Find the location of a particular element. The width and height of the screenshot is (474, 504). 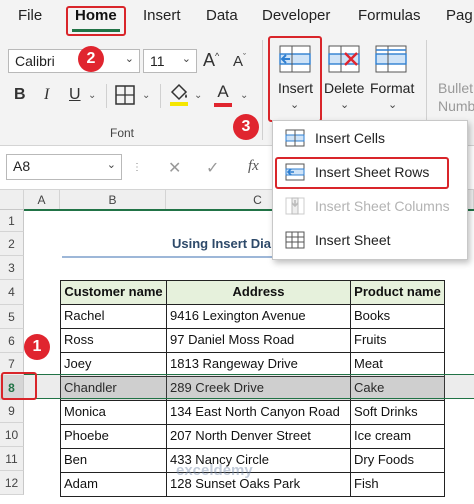

borders-icon is located at coordinates (125, 97).